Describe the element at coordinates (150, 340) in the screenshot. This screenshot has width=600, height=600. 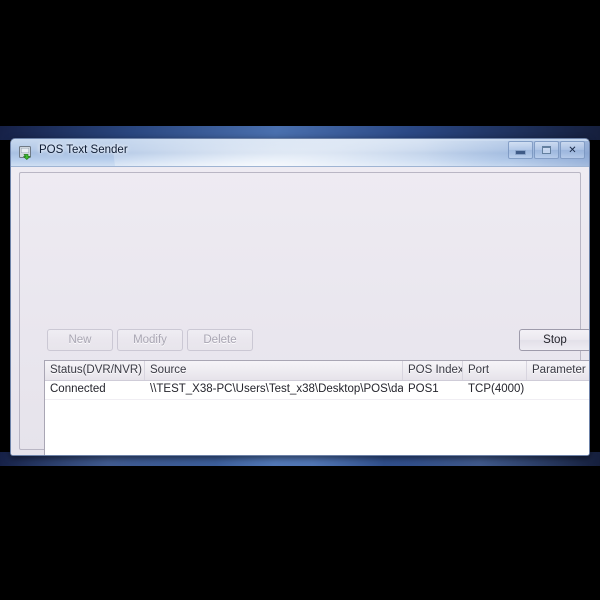
I see `modify-button: Modify` at that location.